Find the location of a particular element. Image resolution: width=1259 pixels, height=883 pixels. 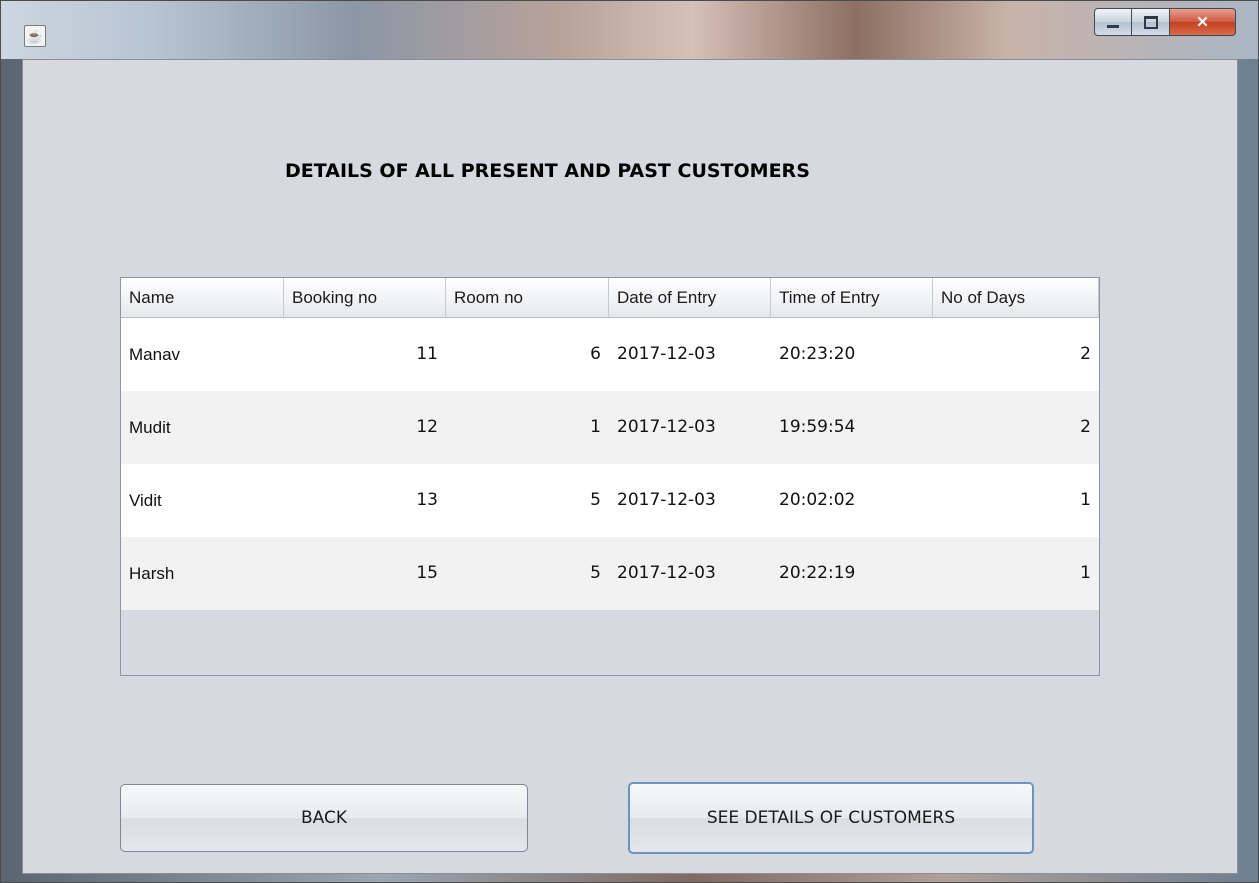

cell-booking-no: 13 is located at coordinates (427, 500).